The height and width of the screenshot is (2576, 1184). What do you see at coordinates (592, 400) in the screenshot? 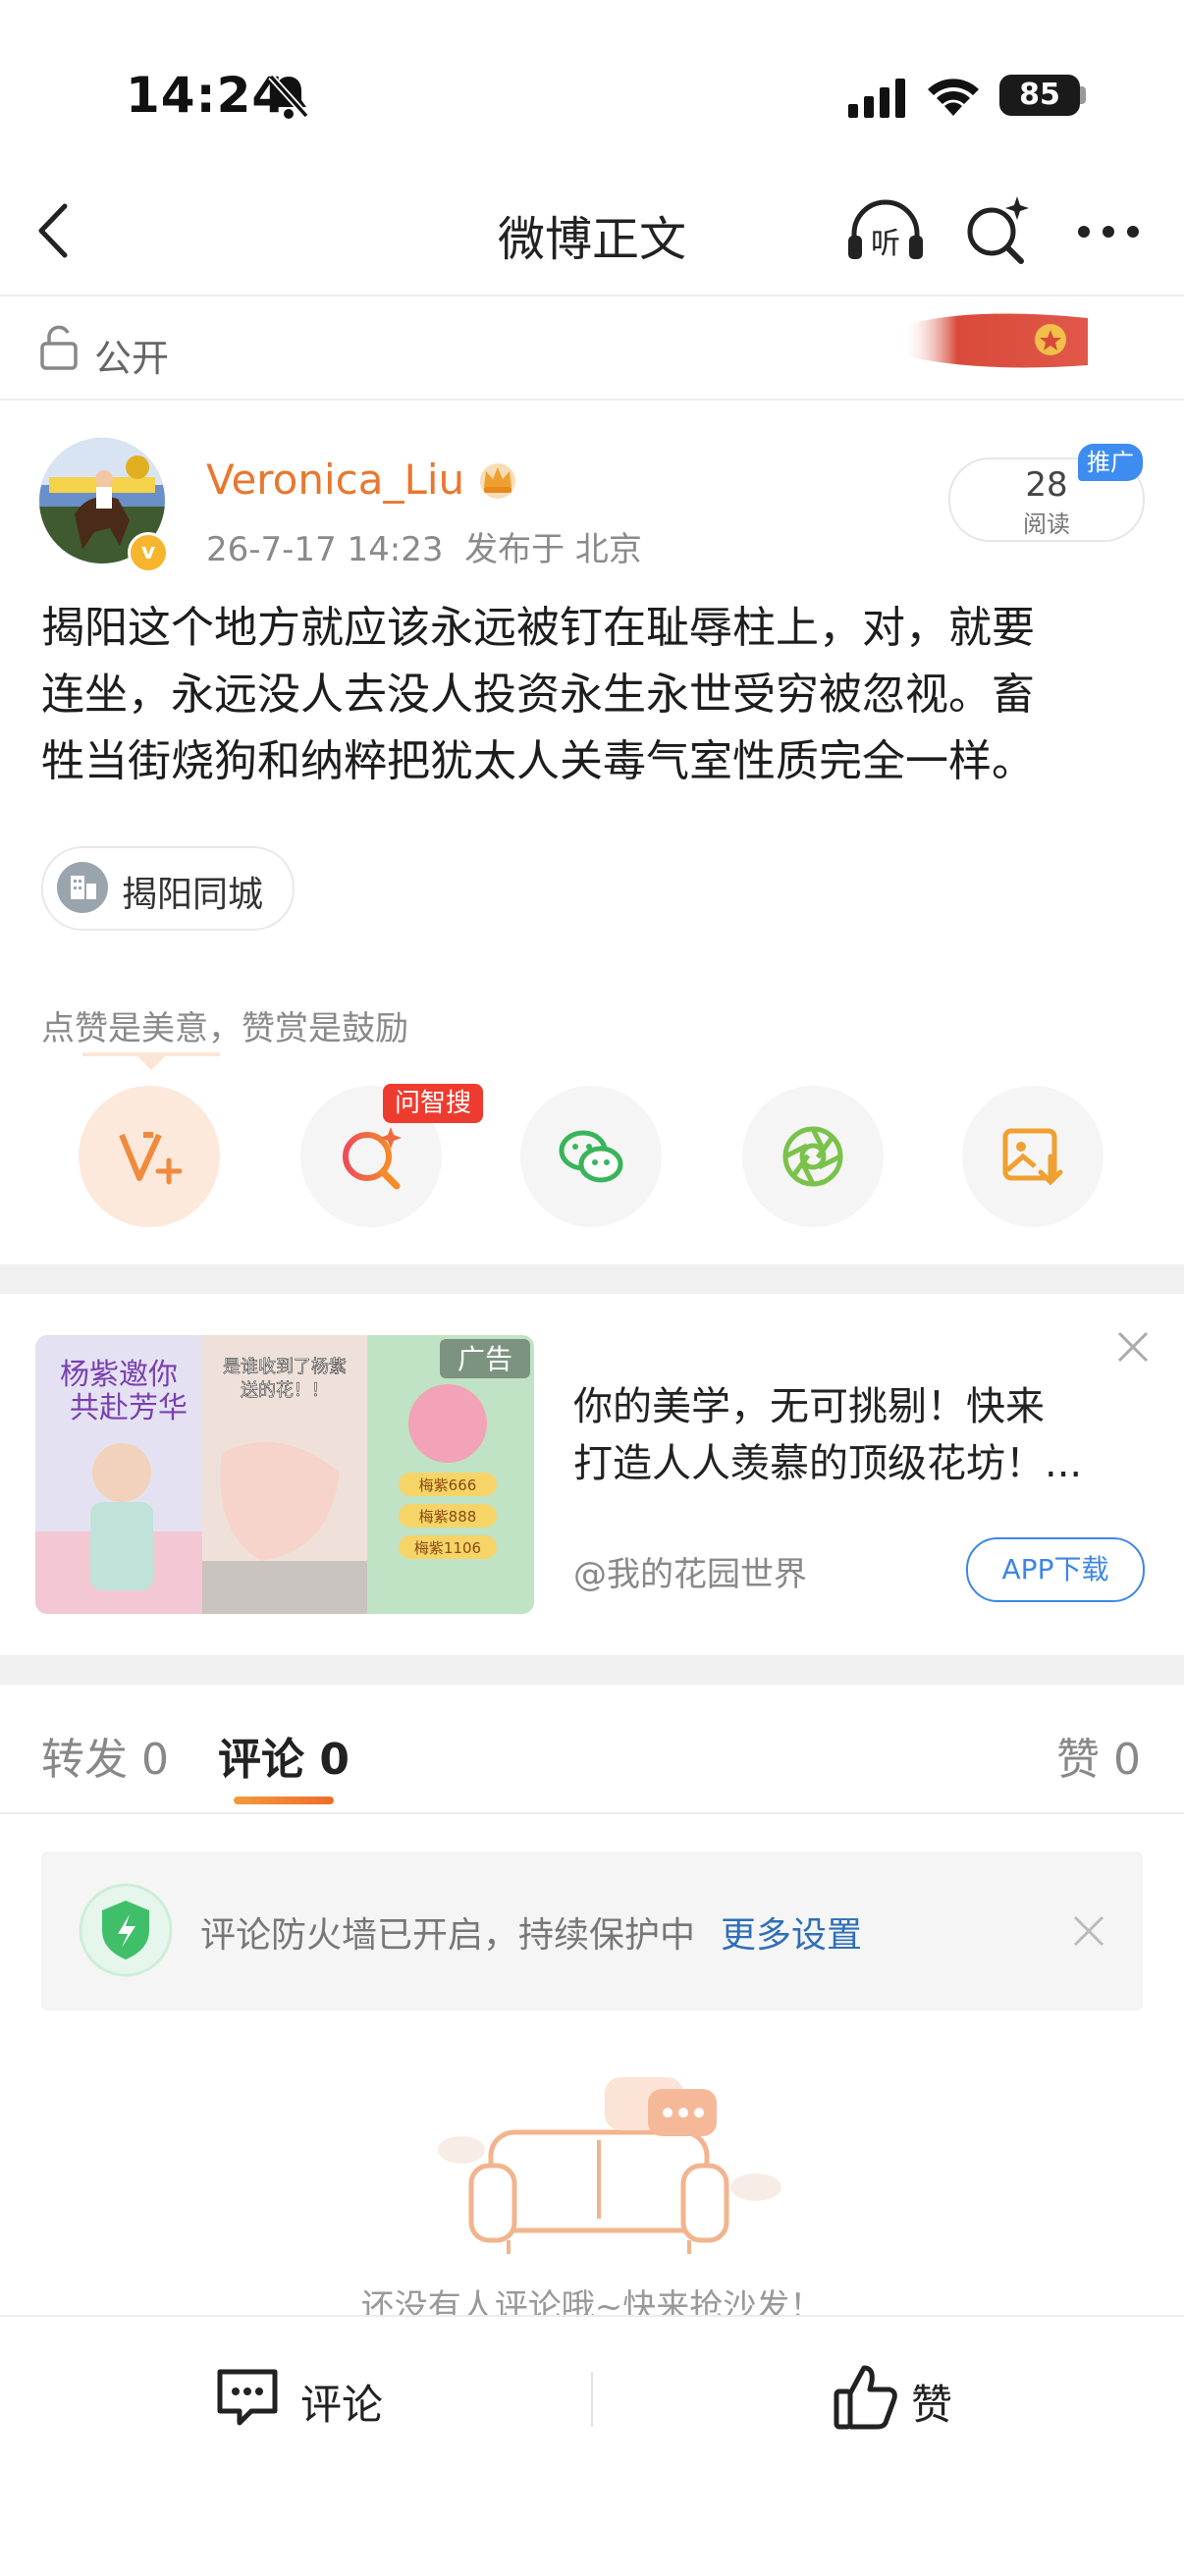
I see `visibility-divider` at bounding box center [592, 400].